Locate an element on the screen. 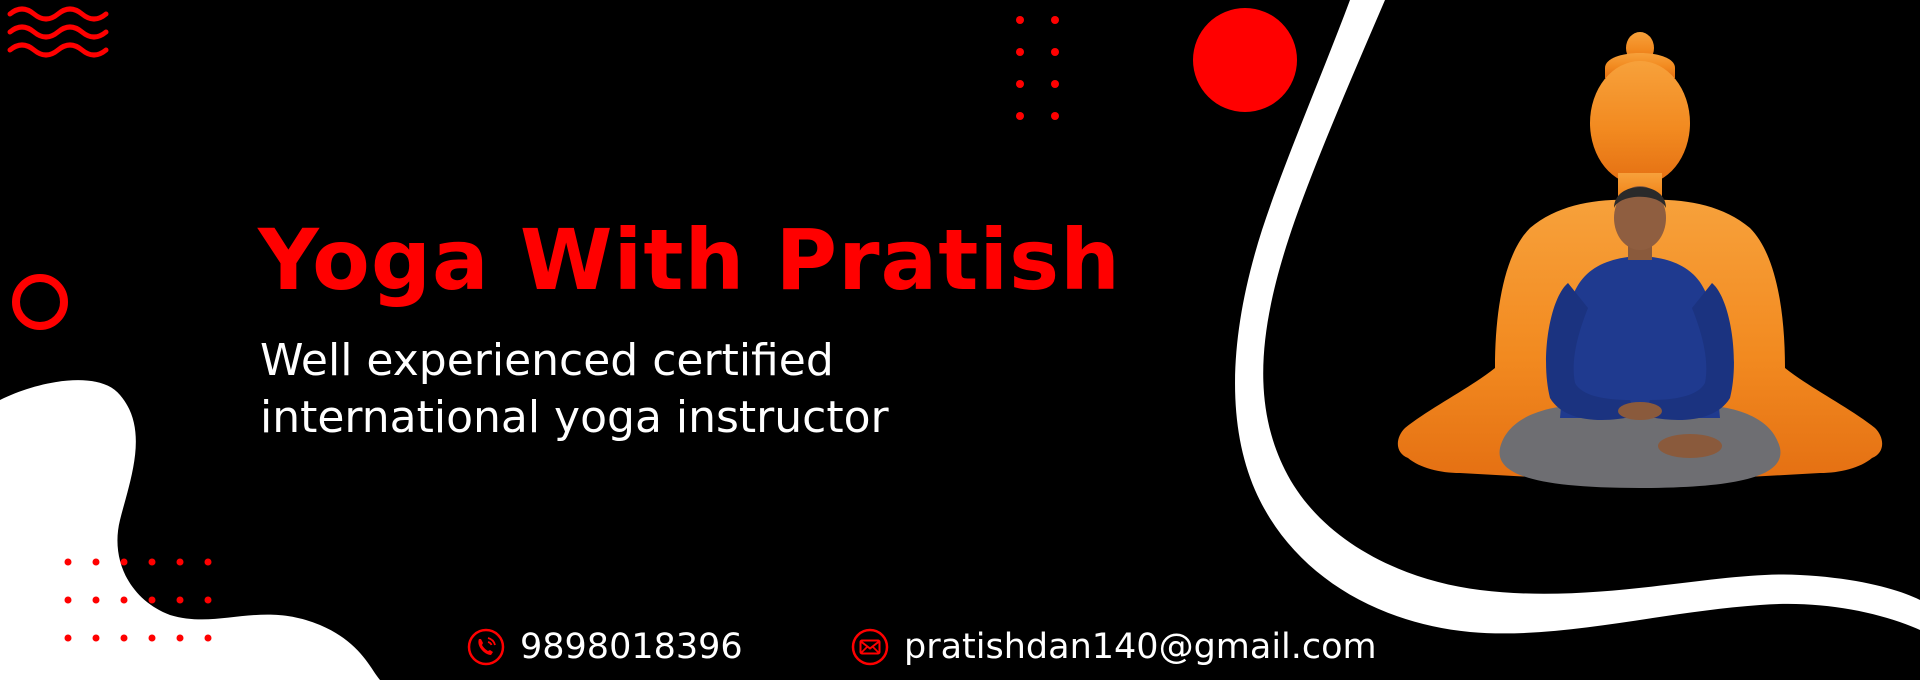 Image resolution: width=1920 pixels, height=680 pixels. wave-lines-decoration is located at coordinates (58, 32).